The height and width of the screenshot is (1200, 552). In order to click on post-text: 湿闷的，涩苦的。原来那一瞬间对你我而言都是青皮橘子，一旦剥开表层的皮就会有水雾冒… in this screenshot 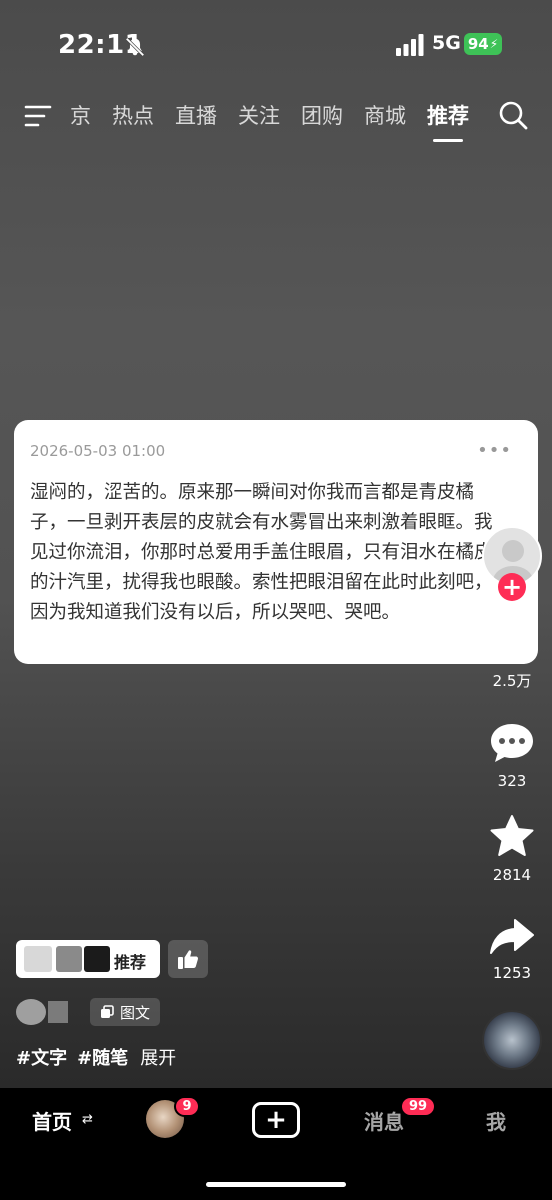, I will do `click(261, 552)`.